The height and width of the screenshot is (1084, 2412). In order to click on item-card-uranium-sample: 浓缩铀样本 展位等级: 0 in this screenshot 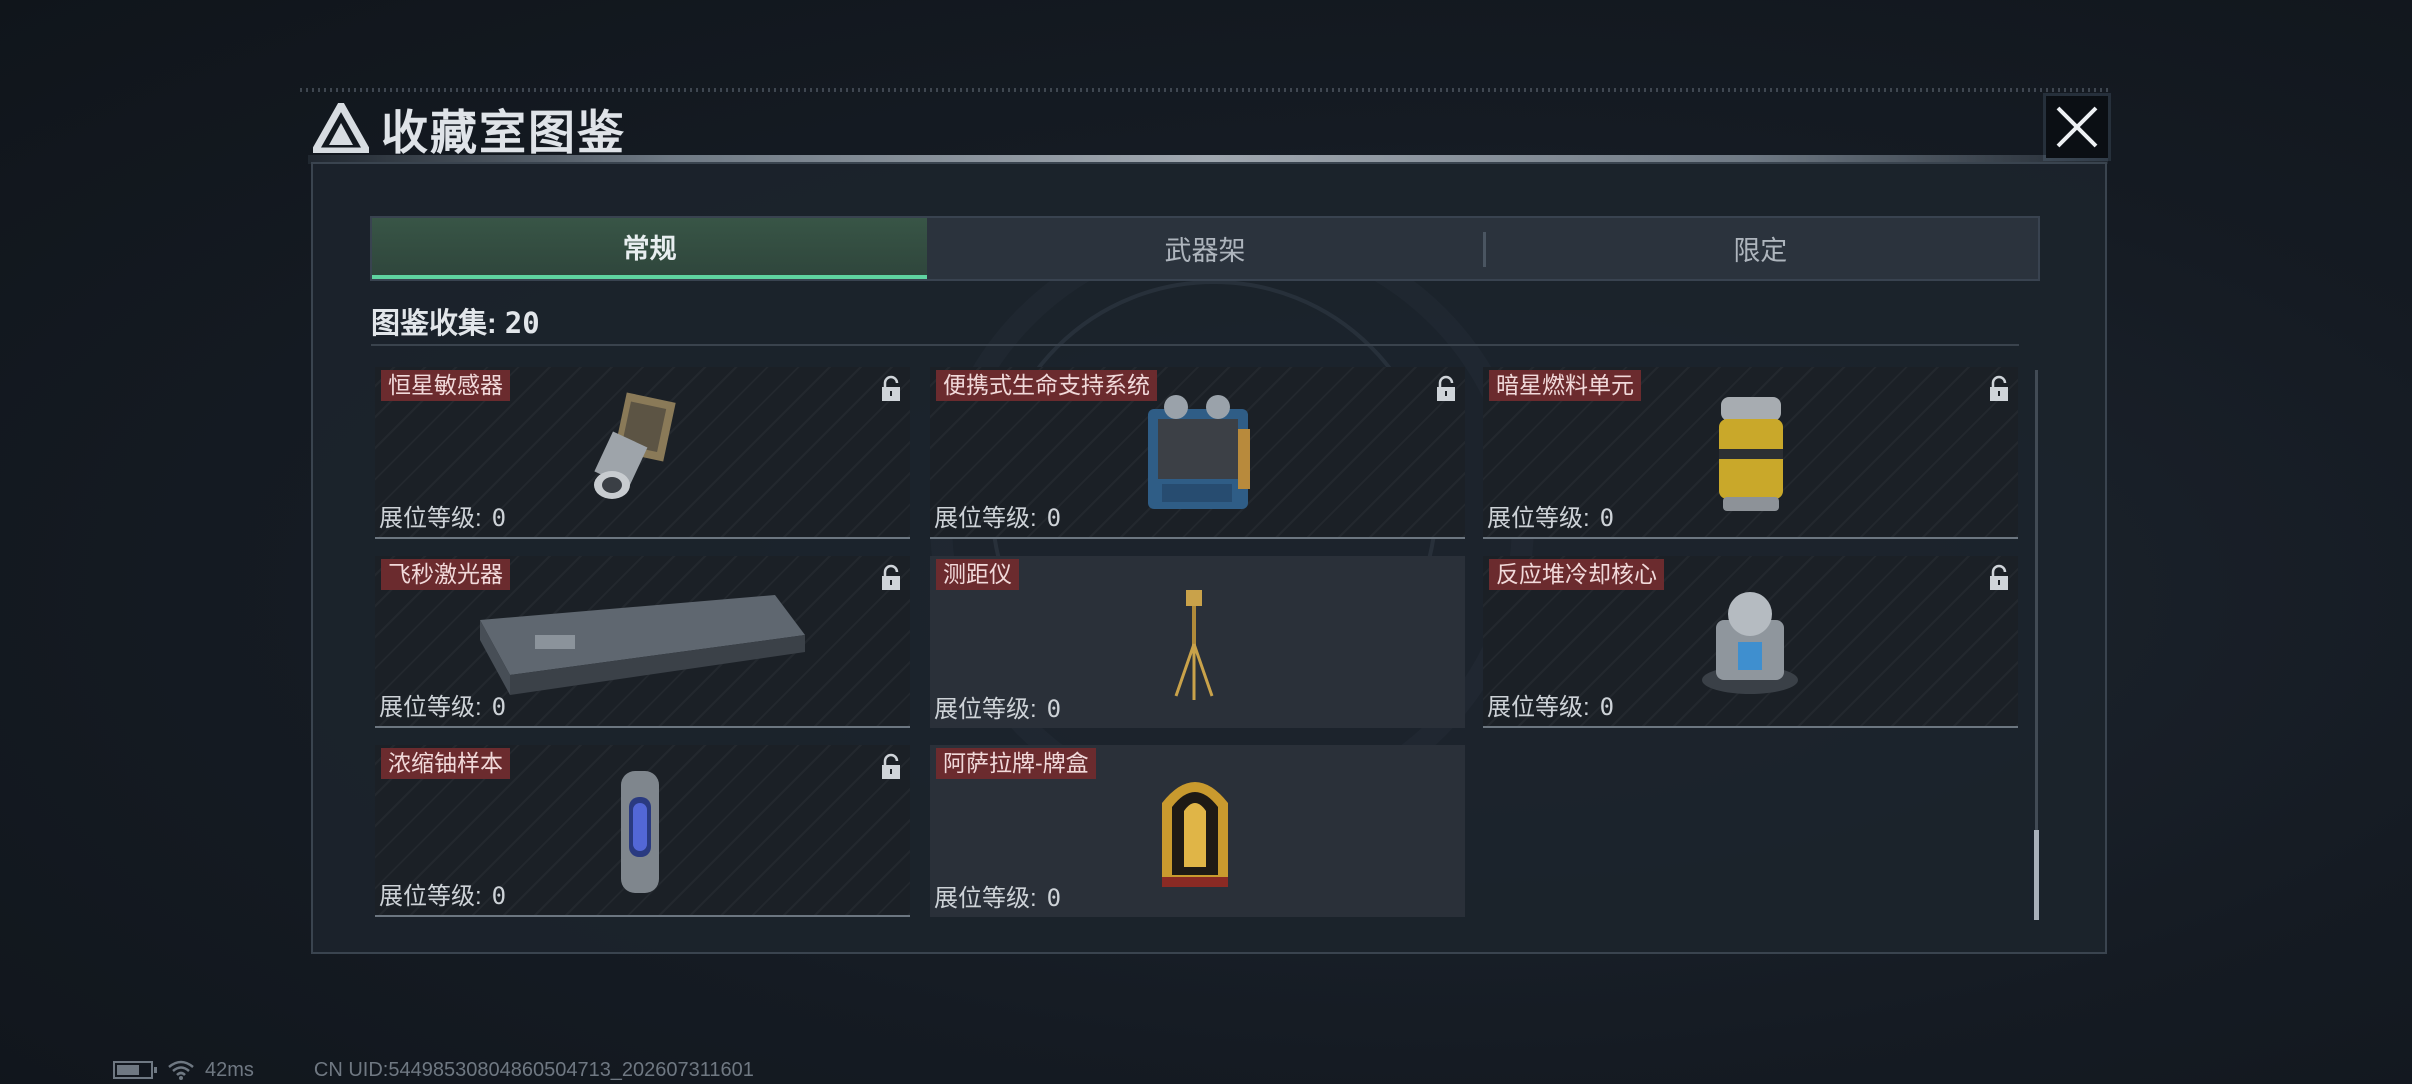, I will do `click(642, 831)`.